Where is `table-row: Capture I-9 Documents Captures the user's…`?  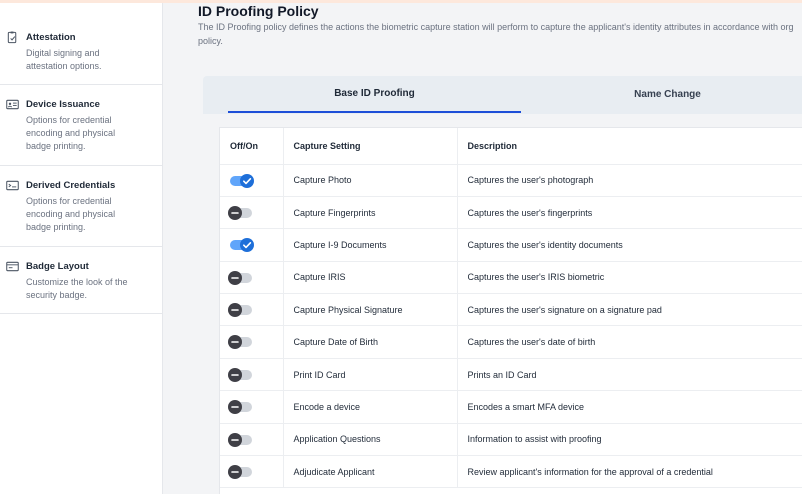 table-row: Capture I-9 Documents Captures the user's… is located at coordinates (511, 245).